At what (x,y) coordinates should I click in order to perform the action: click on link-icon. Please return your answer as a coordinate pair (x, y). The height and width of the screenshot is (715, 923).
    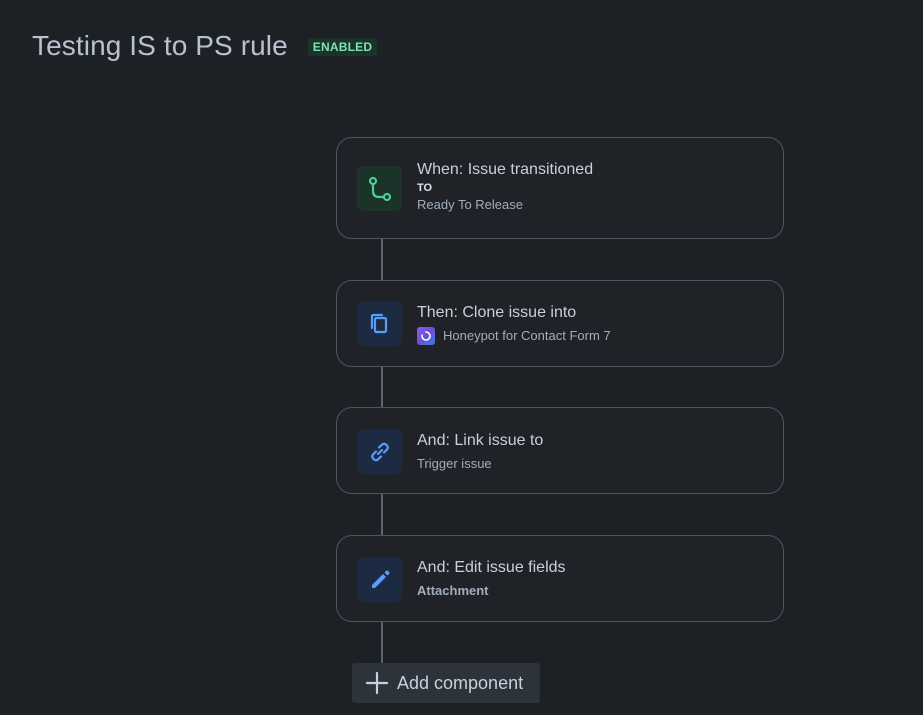
    Looking at the image, I should click on (379, 451).